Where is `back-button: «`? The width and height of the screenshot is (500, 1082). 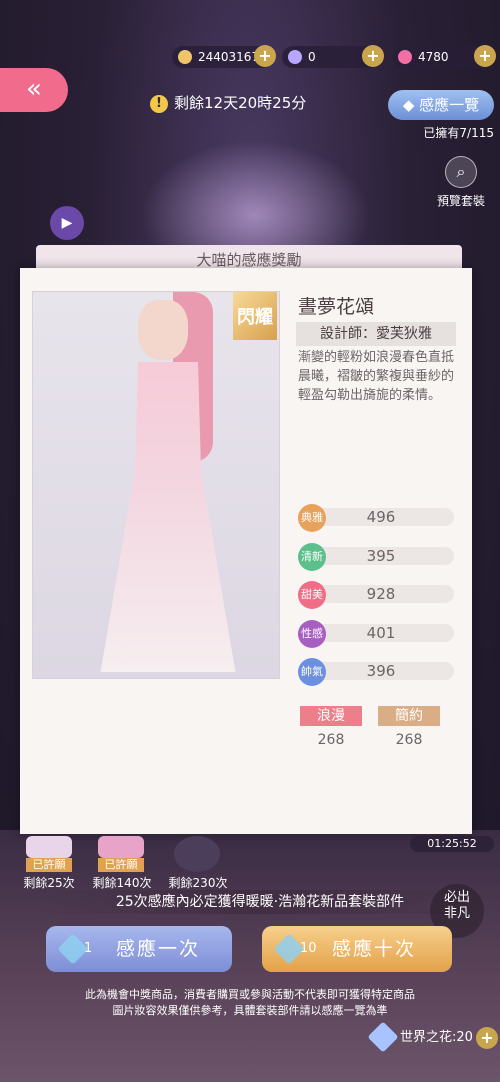
back-button: « is located at coordinates (34, 90).